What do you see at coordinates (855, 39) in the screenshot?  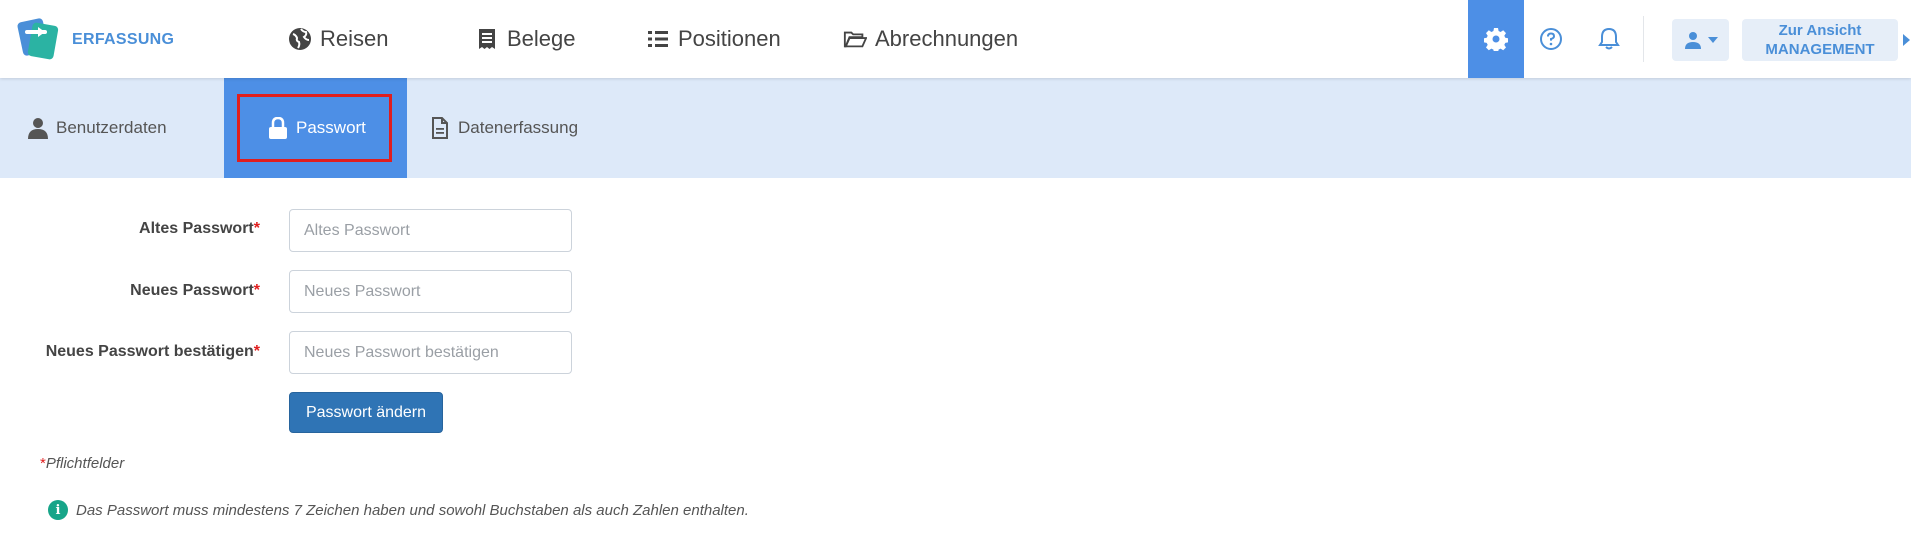 I see `folder-open-icon` at bounding box center [855, 39].